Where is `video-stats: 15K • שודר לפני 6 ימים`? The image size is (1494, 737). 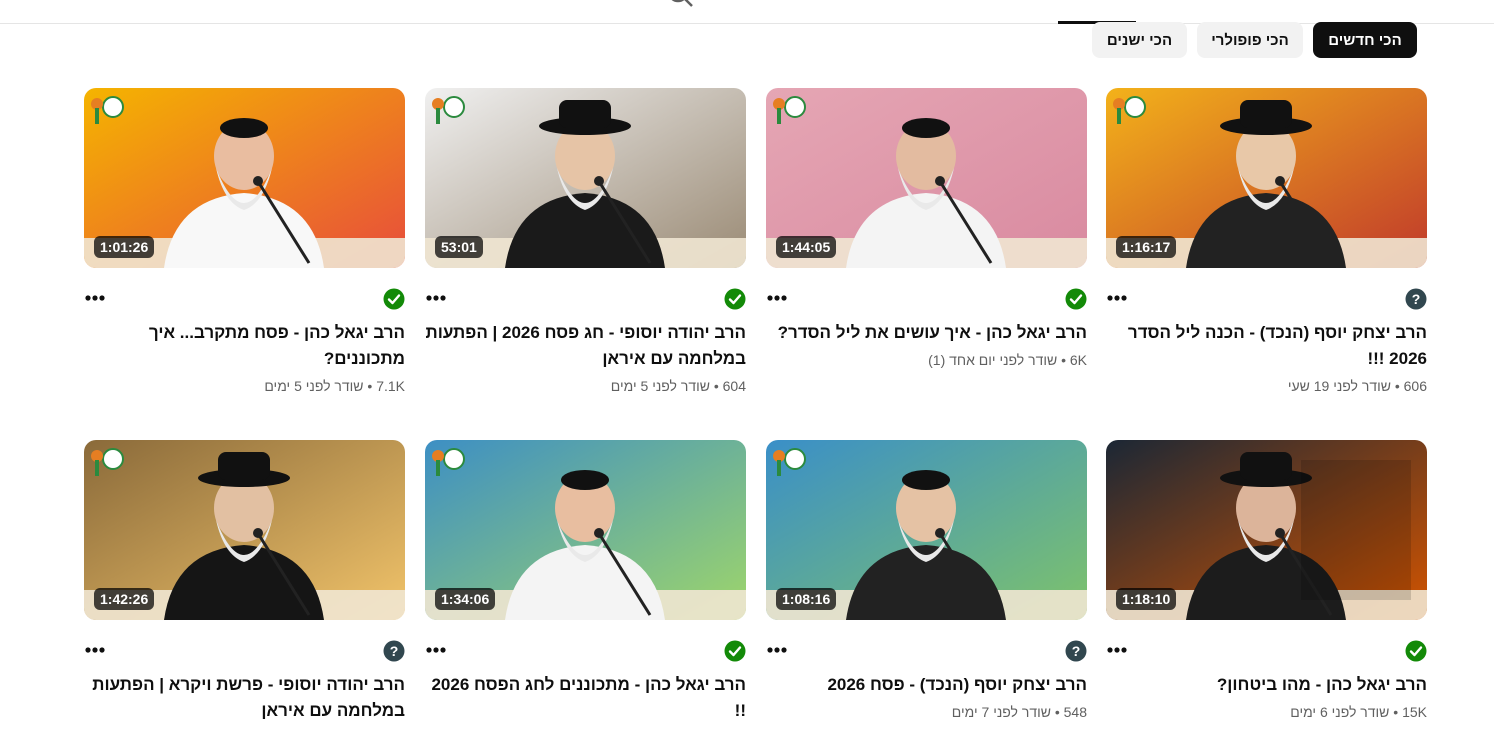 video-stats: 15K • שודר לפני 6 ימים is located at coordinates (1266, 712).